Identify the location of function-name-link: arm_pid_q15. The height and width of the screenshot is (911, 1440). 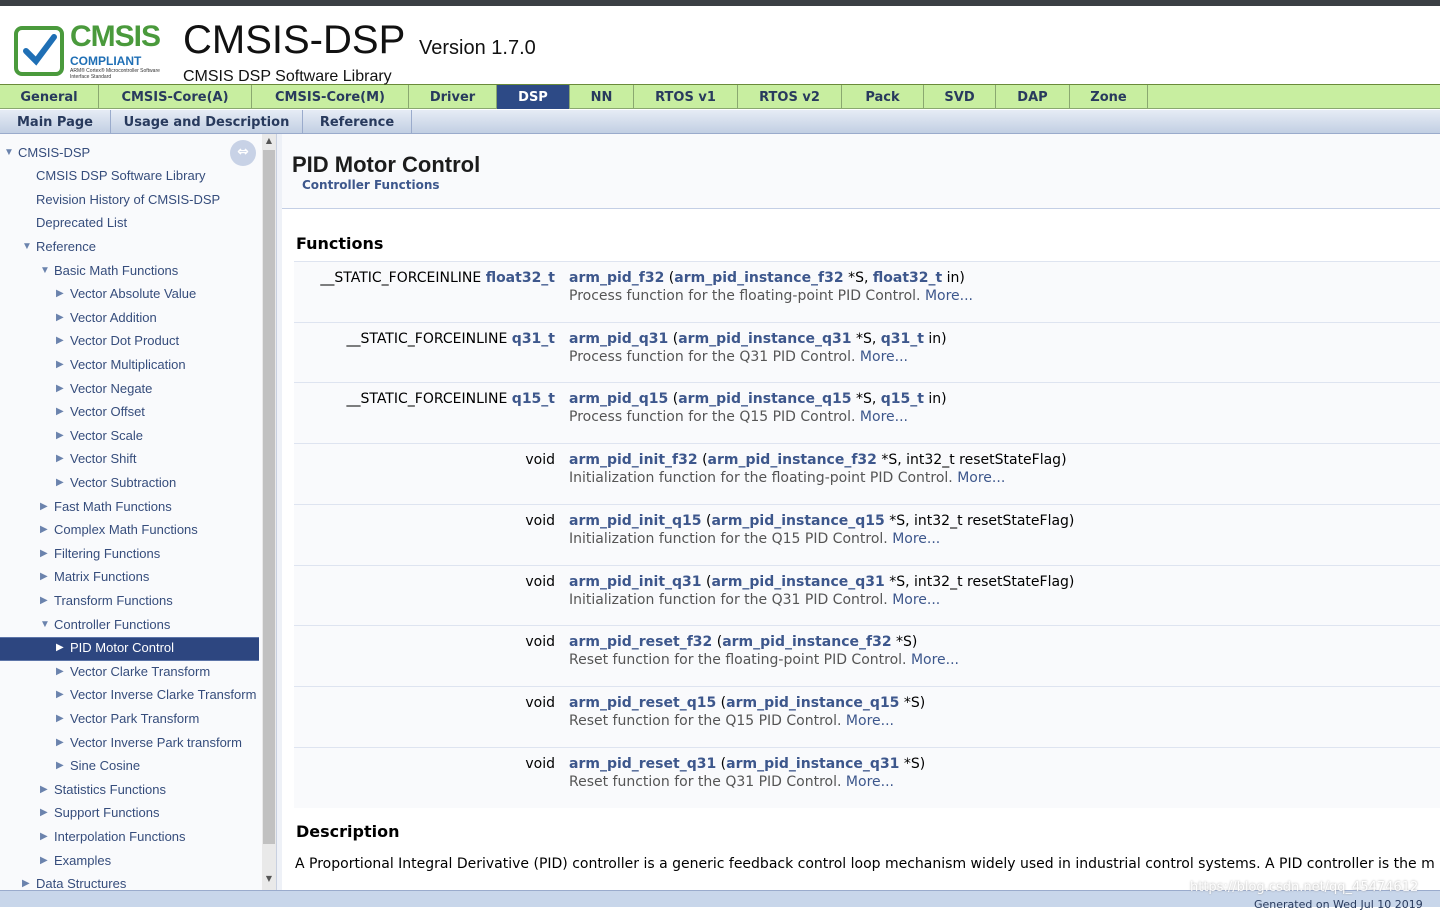
(618, 399).